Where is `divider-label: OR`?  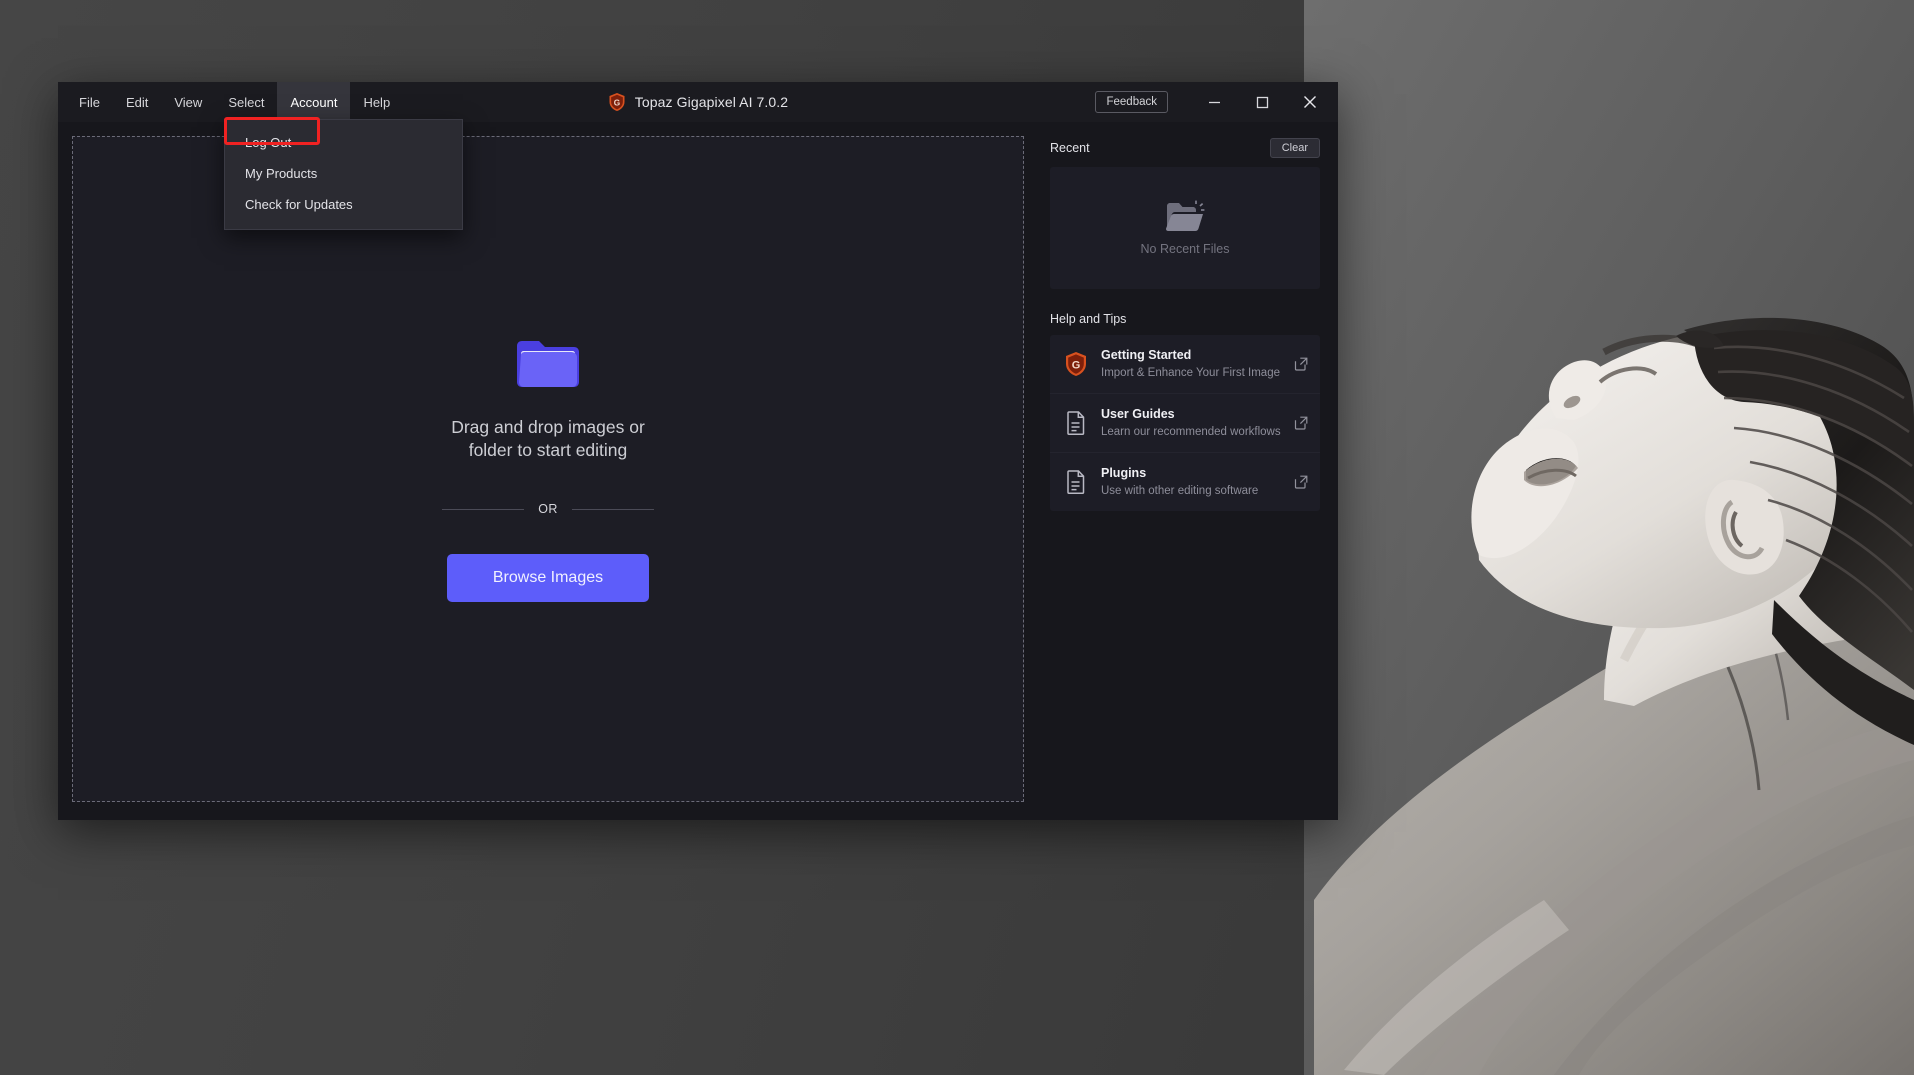
divider-label: OR is located at coordinates (548, 509).